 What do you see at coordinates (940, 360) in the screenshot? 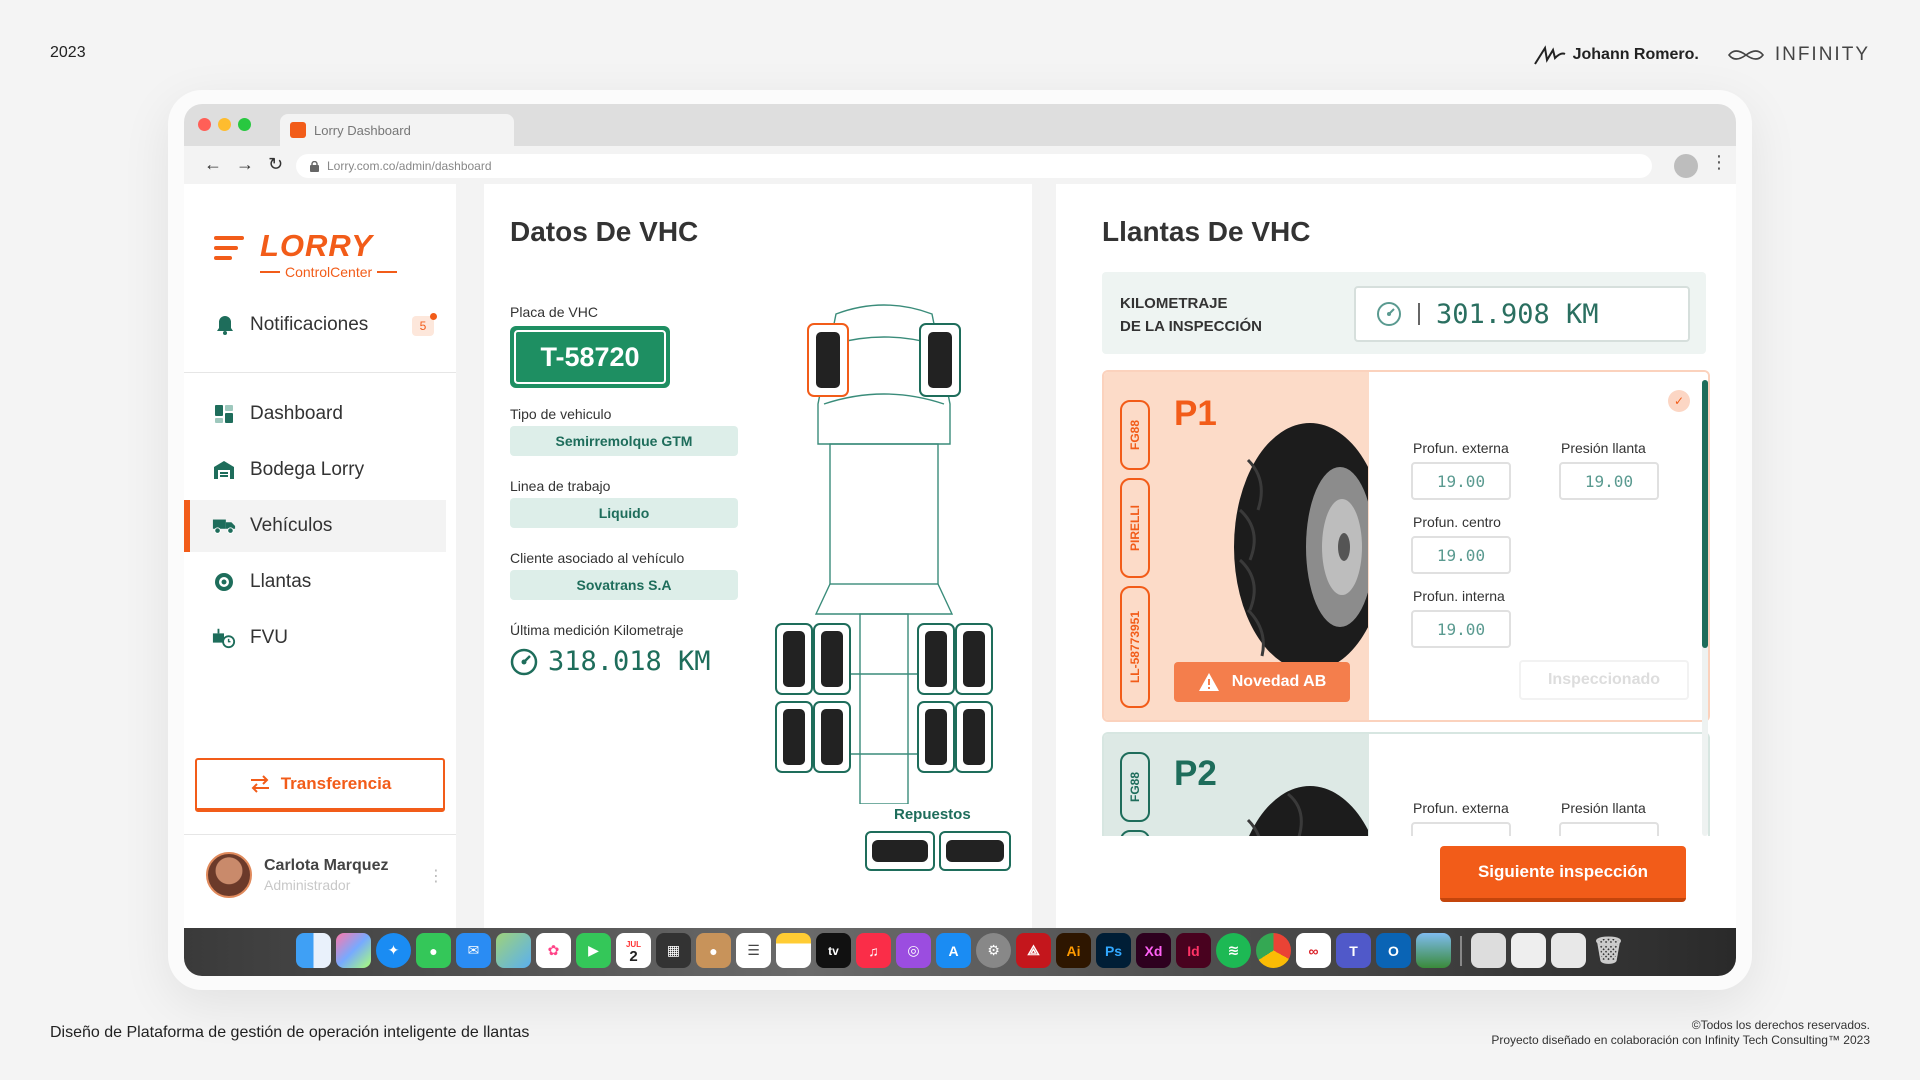
I see `tire-front-right` at bounding box center [940, 360].